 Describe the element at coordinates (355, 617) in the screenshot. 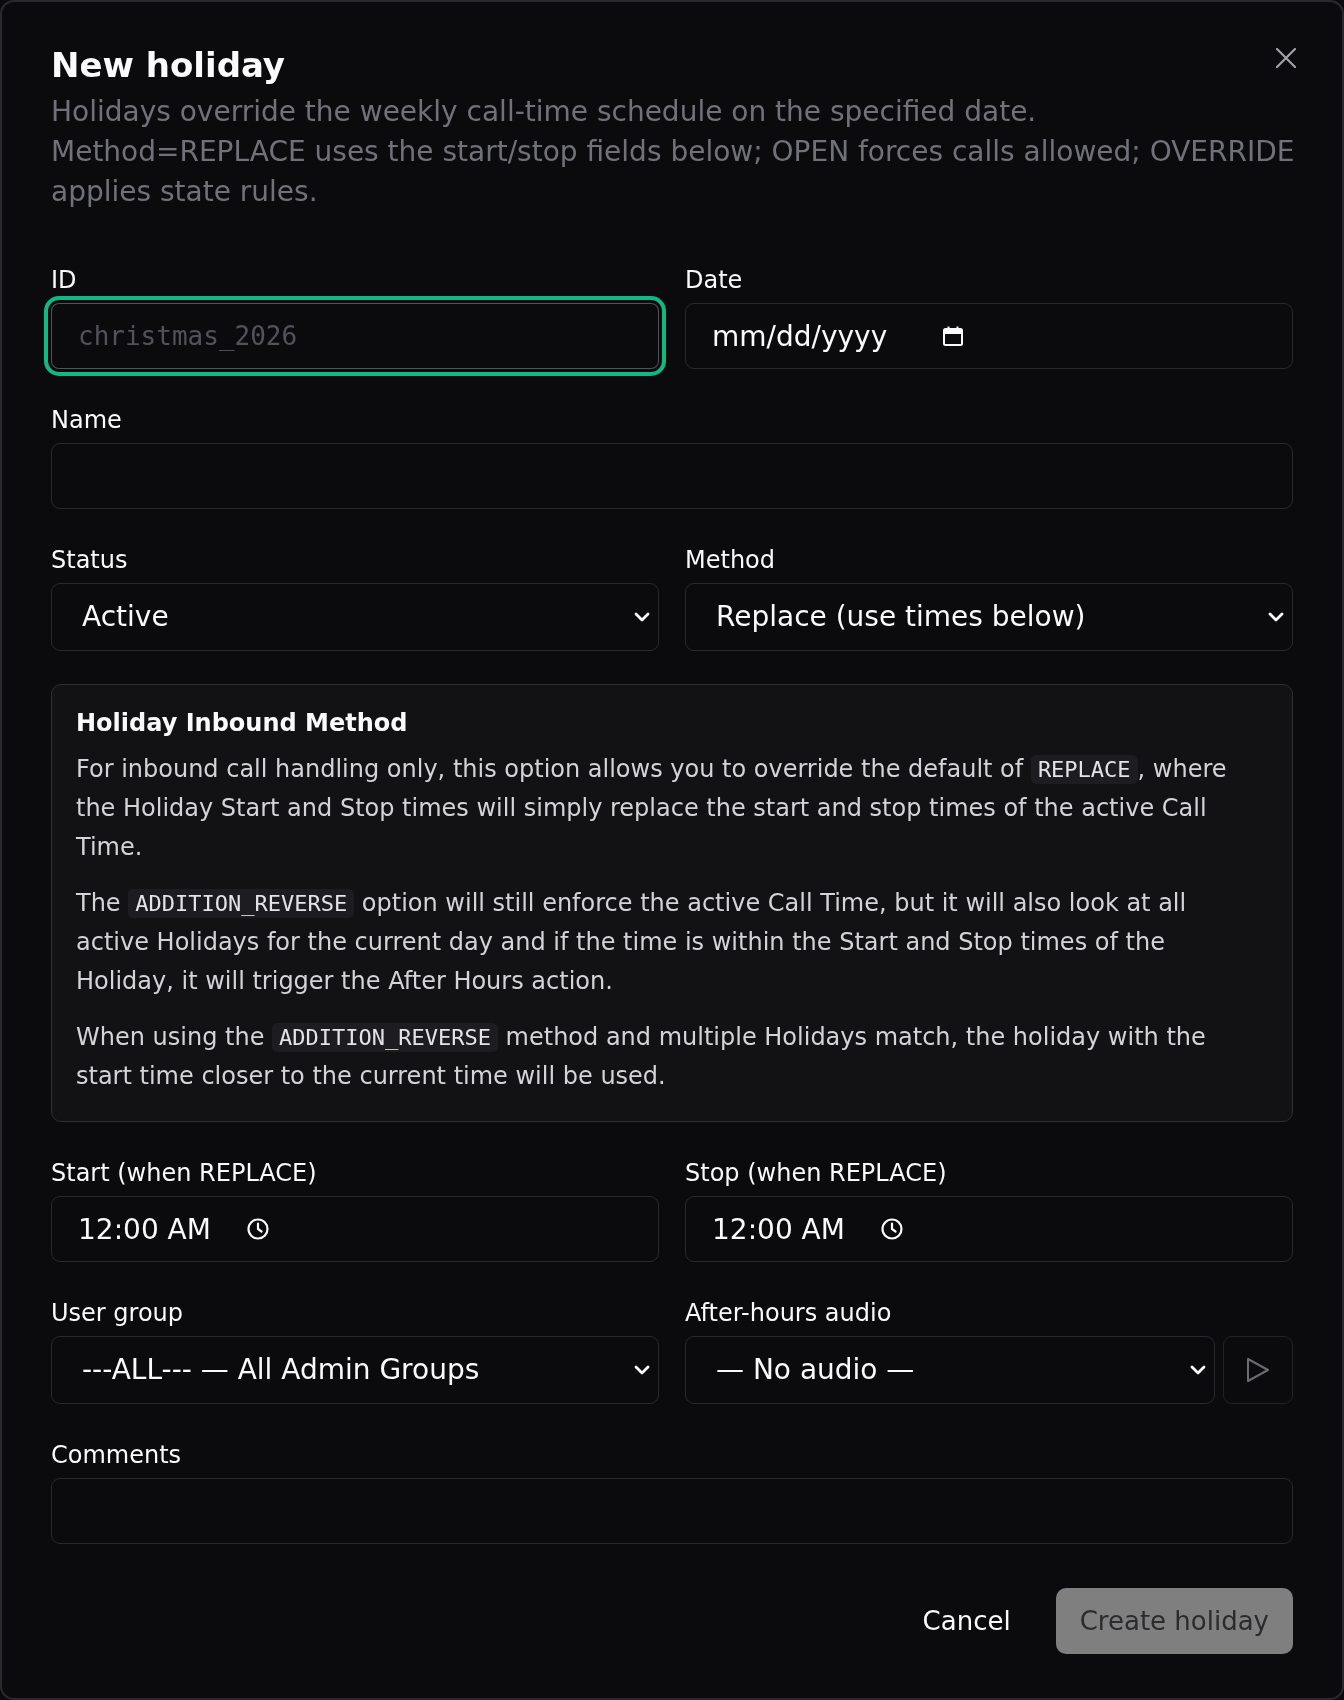

I see `select-field: Active` at that location.